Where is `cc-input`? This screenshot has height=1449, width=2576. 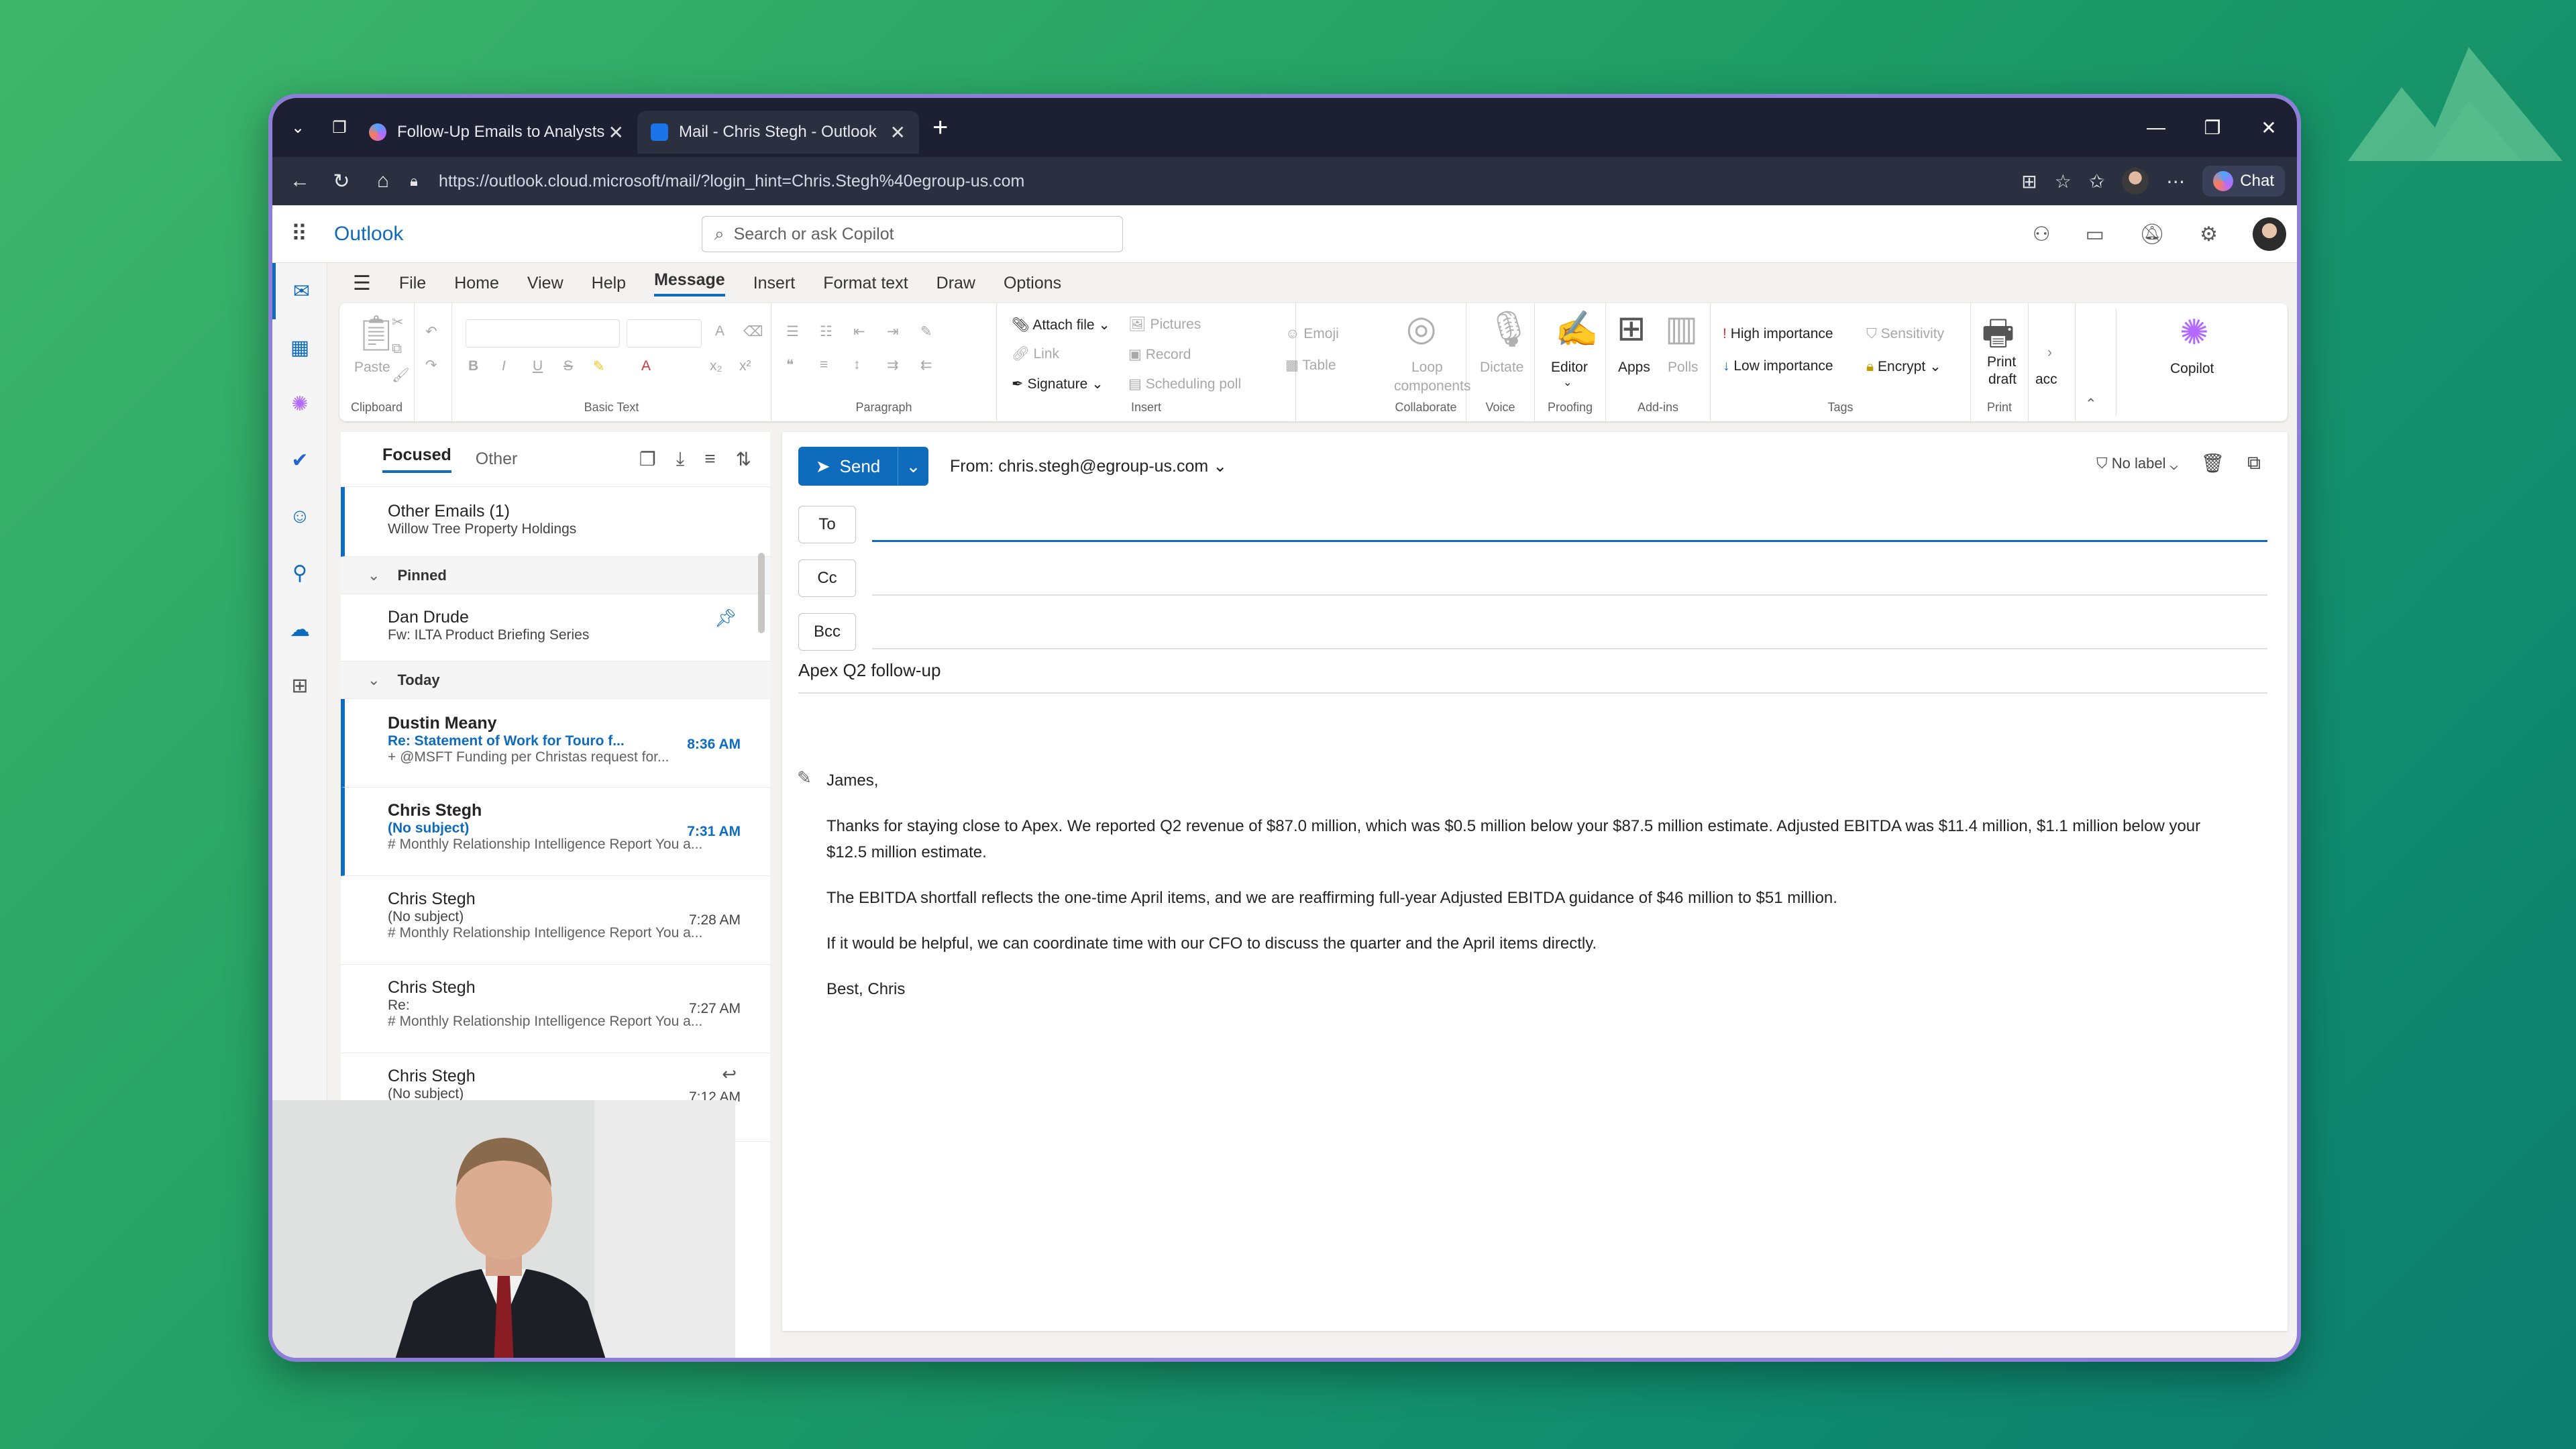
cc-input is located at coordinates (1569, 595).